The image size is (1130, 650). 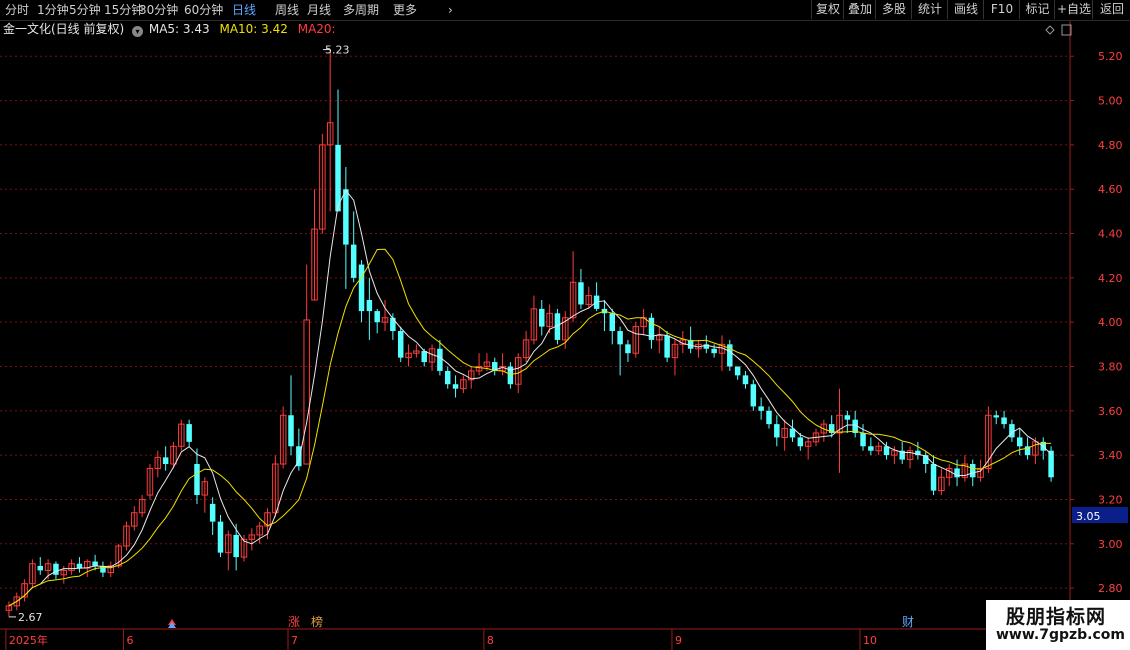 I want to click on y-tick-label: 4.80, so click(x=1110, y=145).